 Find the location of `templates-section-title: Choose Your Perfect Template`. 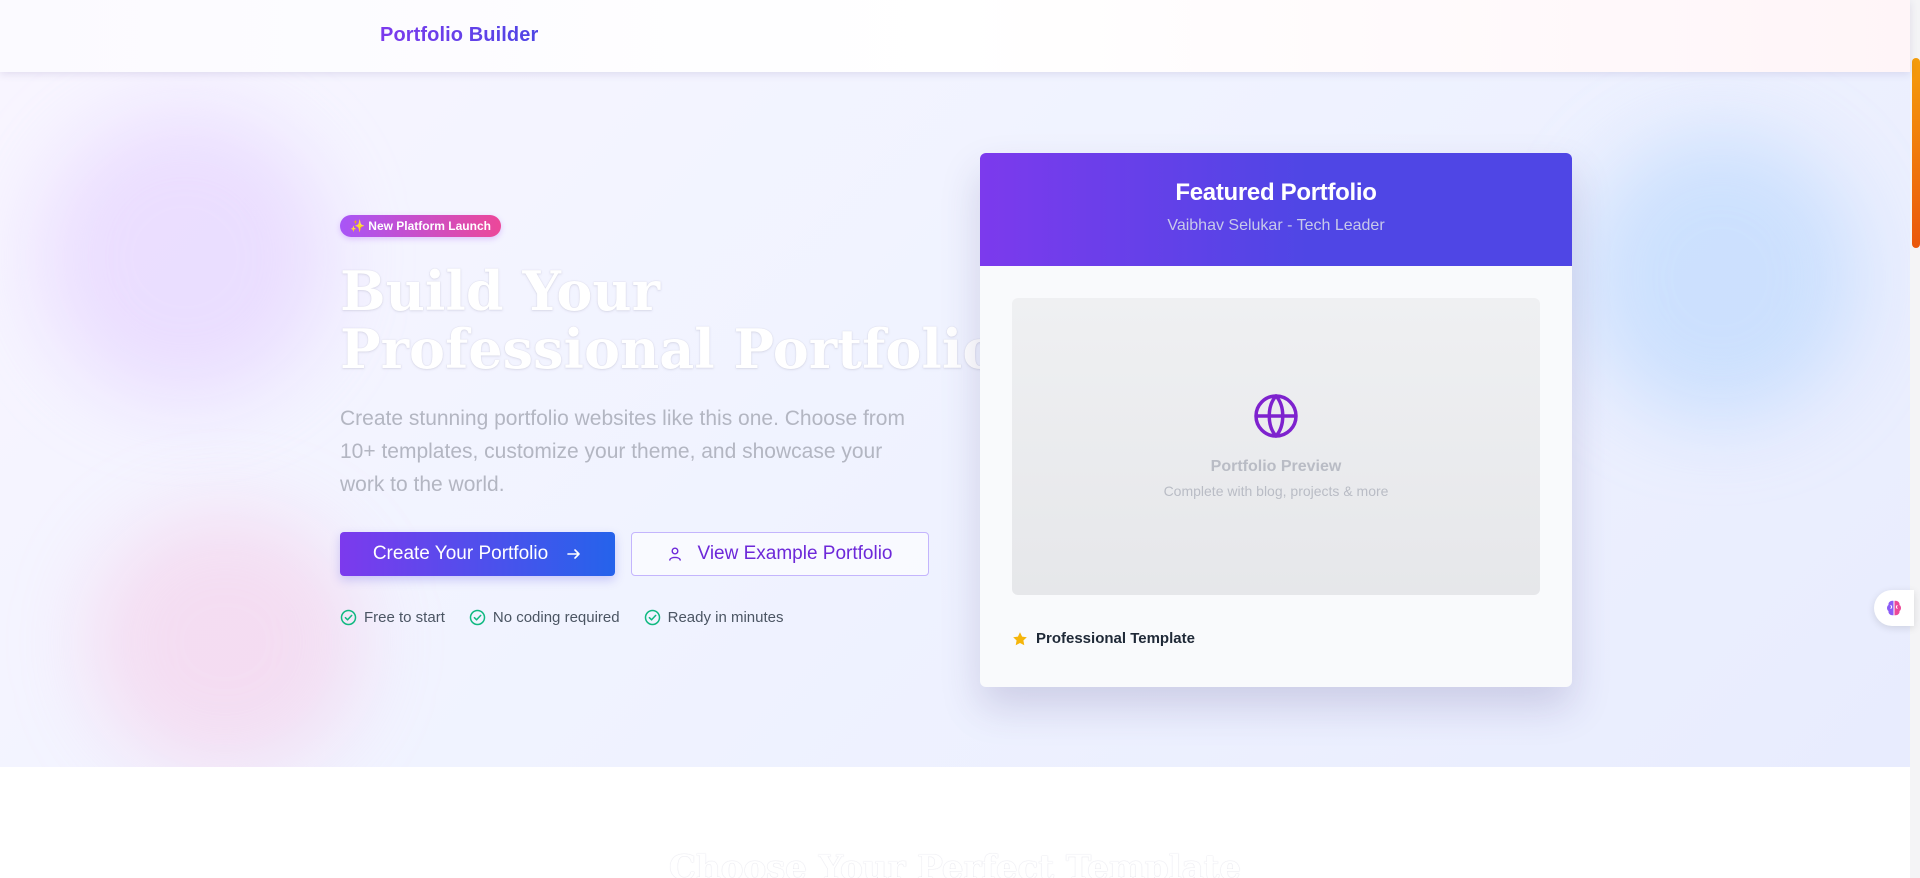

templates-section-title: Choose Your Perfect Template is located at coordinates (955, 863).